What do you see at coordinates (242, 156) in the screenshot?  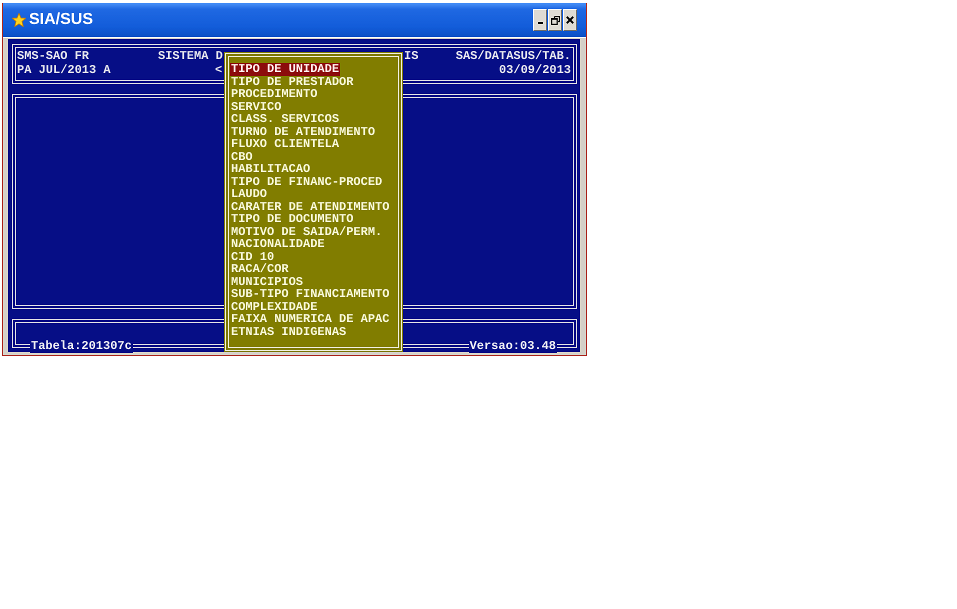 I see `menu-item: CBO` at bounding box center [242, 156].